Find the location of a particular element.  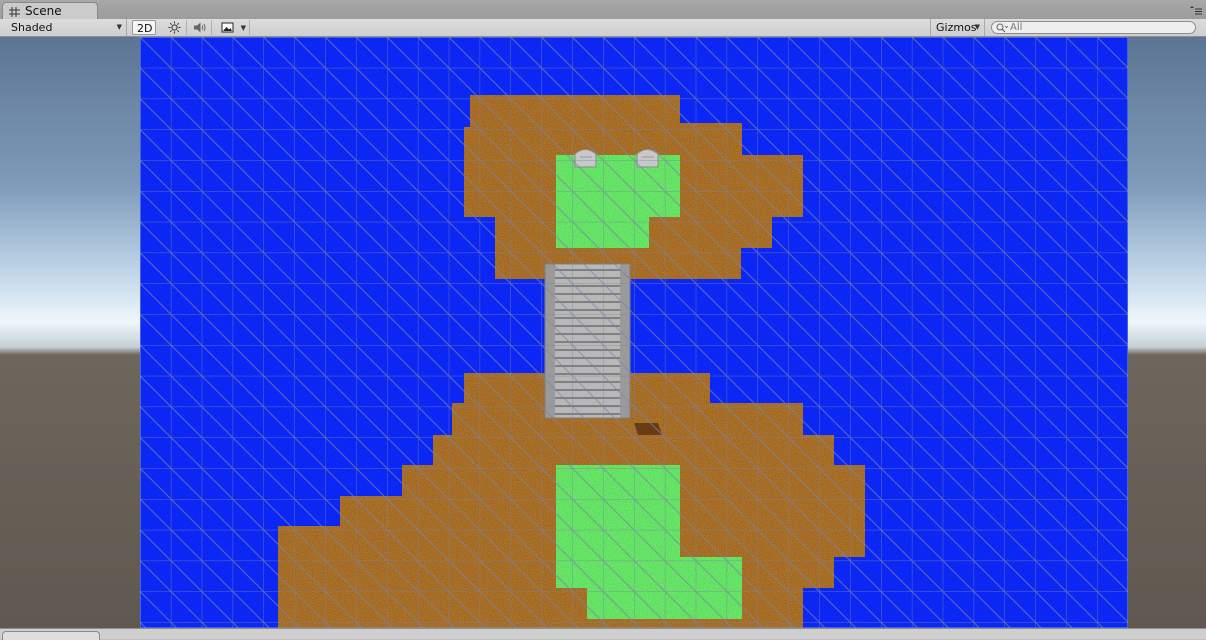

window-tab-strip: Scene is located at coordinates (603, 9).